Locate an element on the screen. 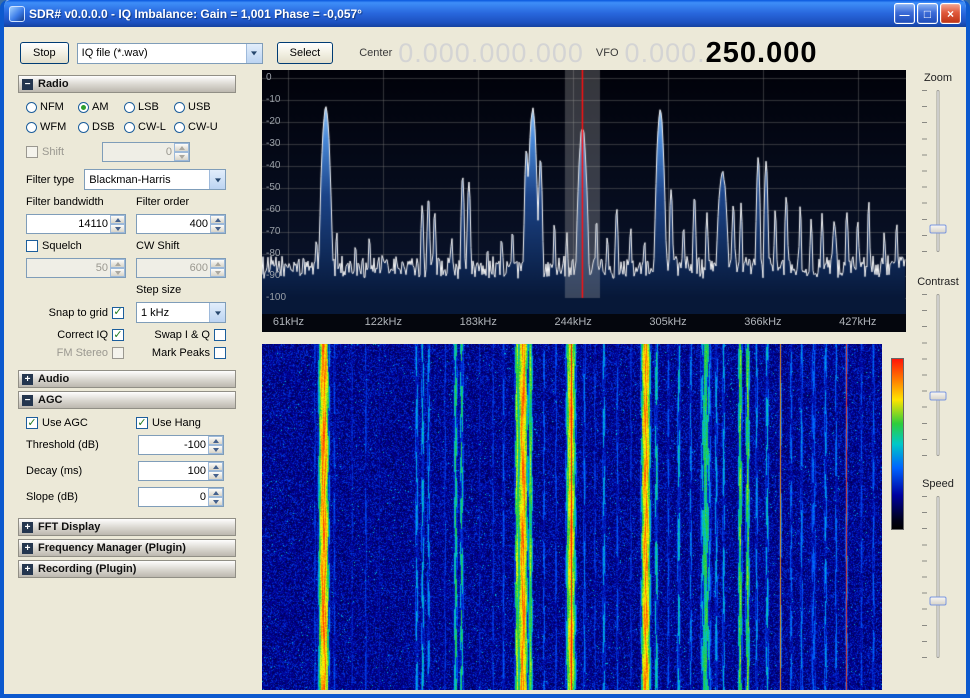  zoom-slider-thumb is located at coordinates (938, 229).